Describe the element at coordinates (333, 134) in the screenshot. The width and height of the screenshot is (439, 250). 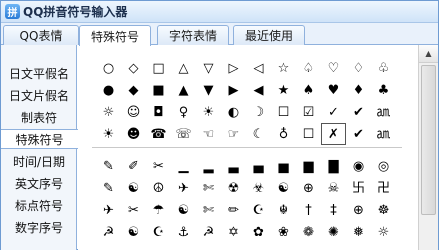
I see `symbol-cell: ✗` at that location.